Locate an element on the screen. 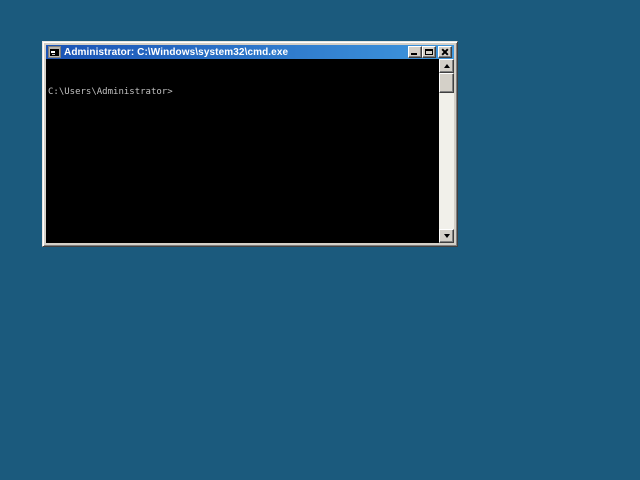 This screenshot has width=640, height=480. cmd-icon-prompt-mark is located at coordinates (53, 52).